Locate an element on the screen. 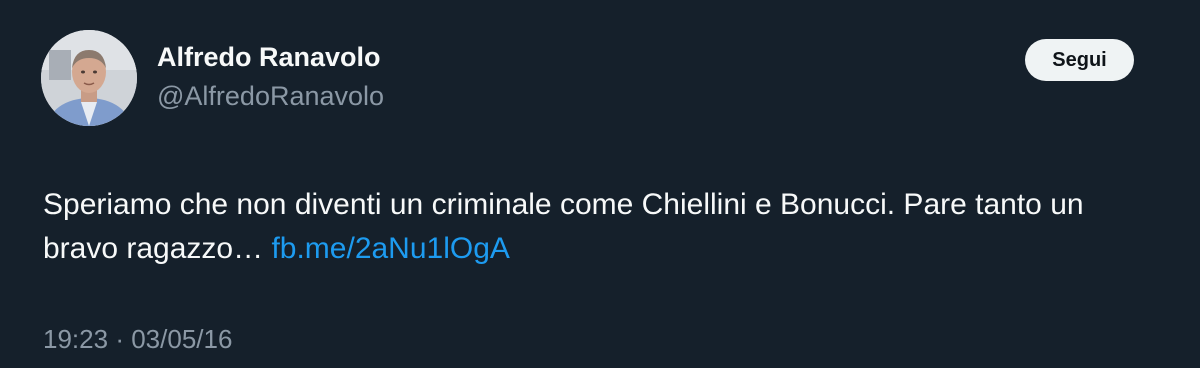 This screenshot has height=368, width=1200. author-display-name: Alfredo Ranavolo is located at coordinates (269, 57).